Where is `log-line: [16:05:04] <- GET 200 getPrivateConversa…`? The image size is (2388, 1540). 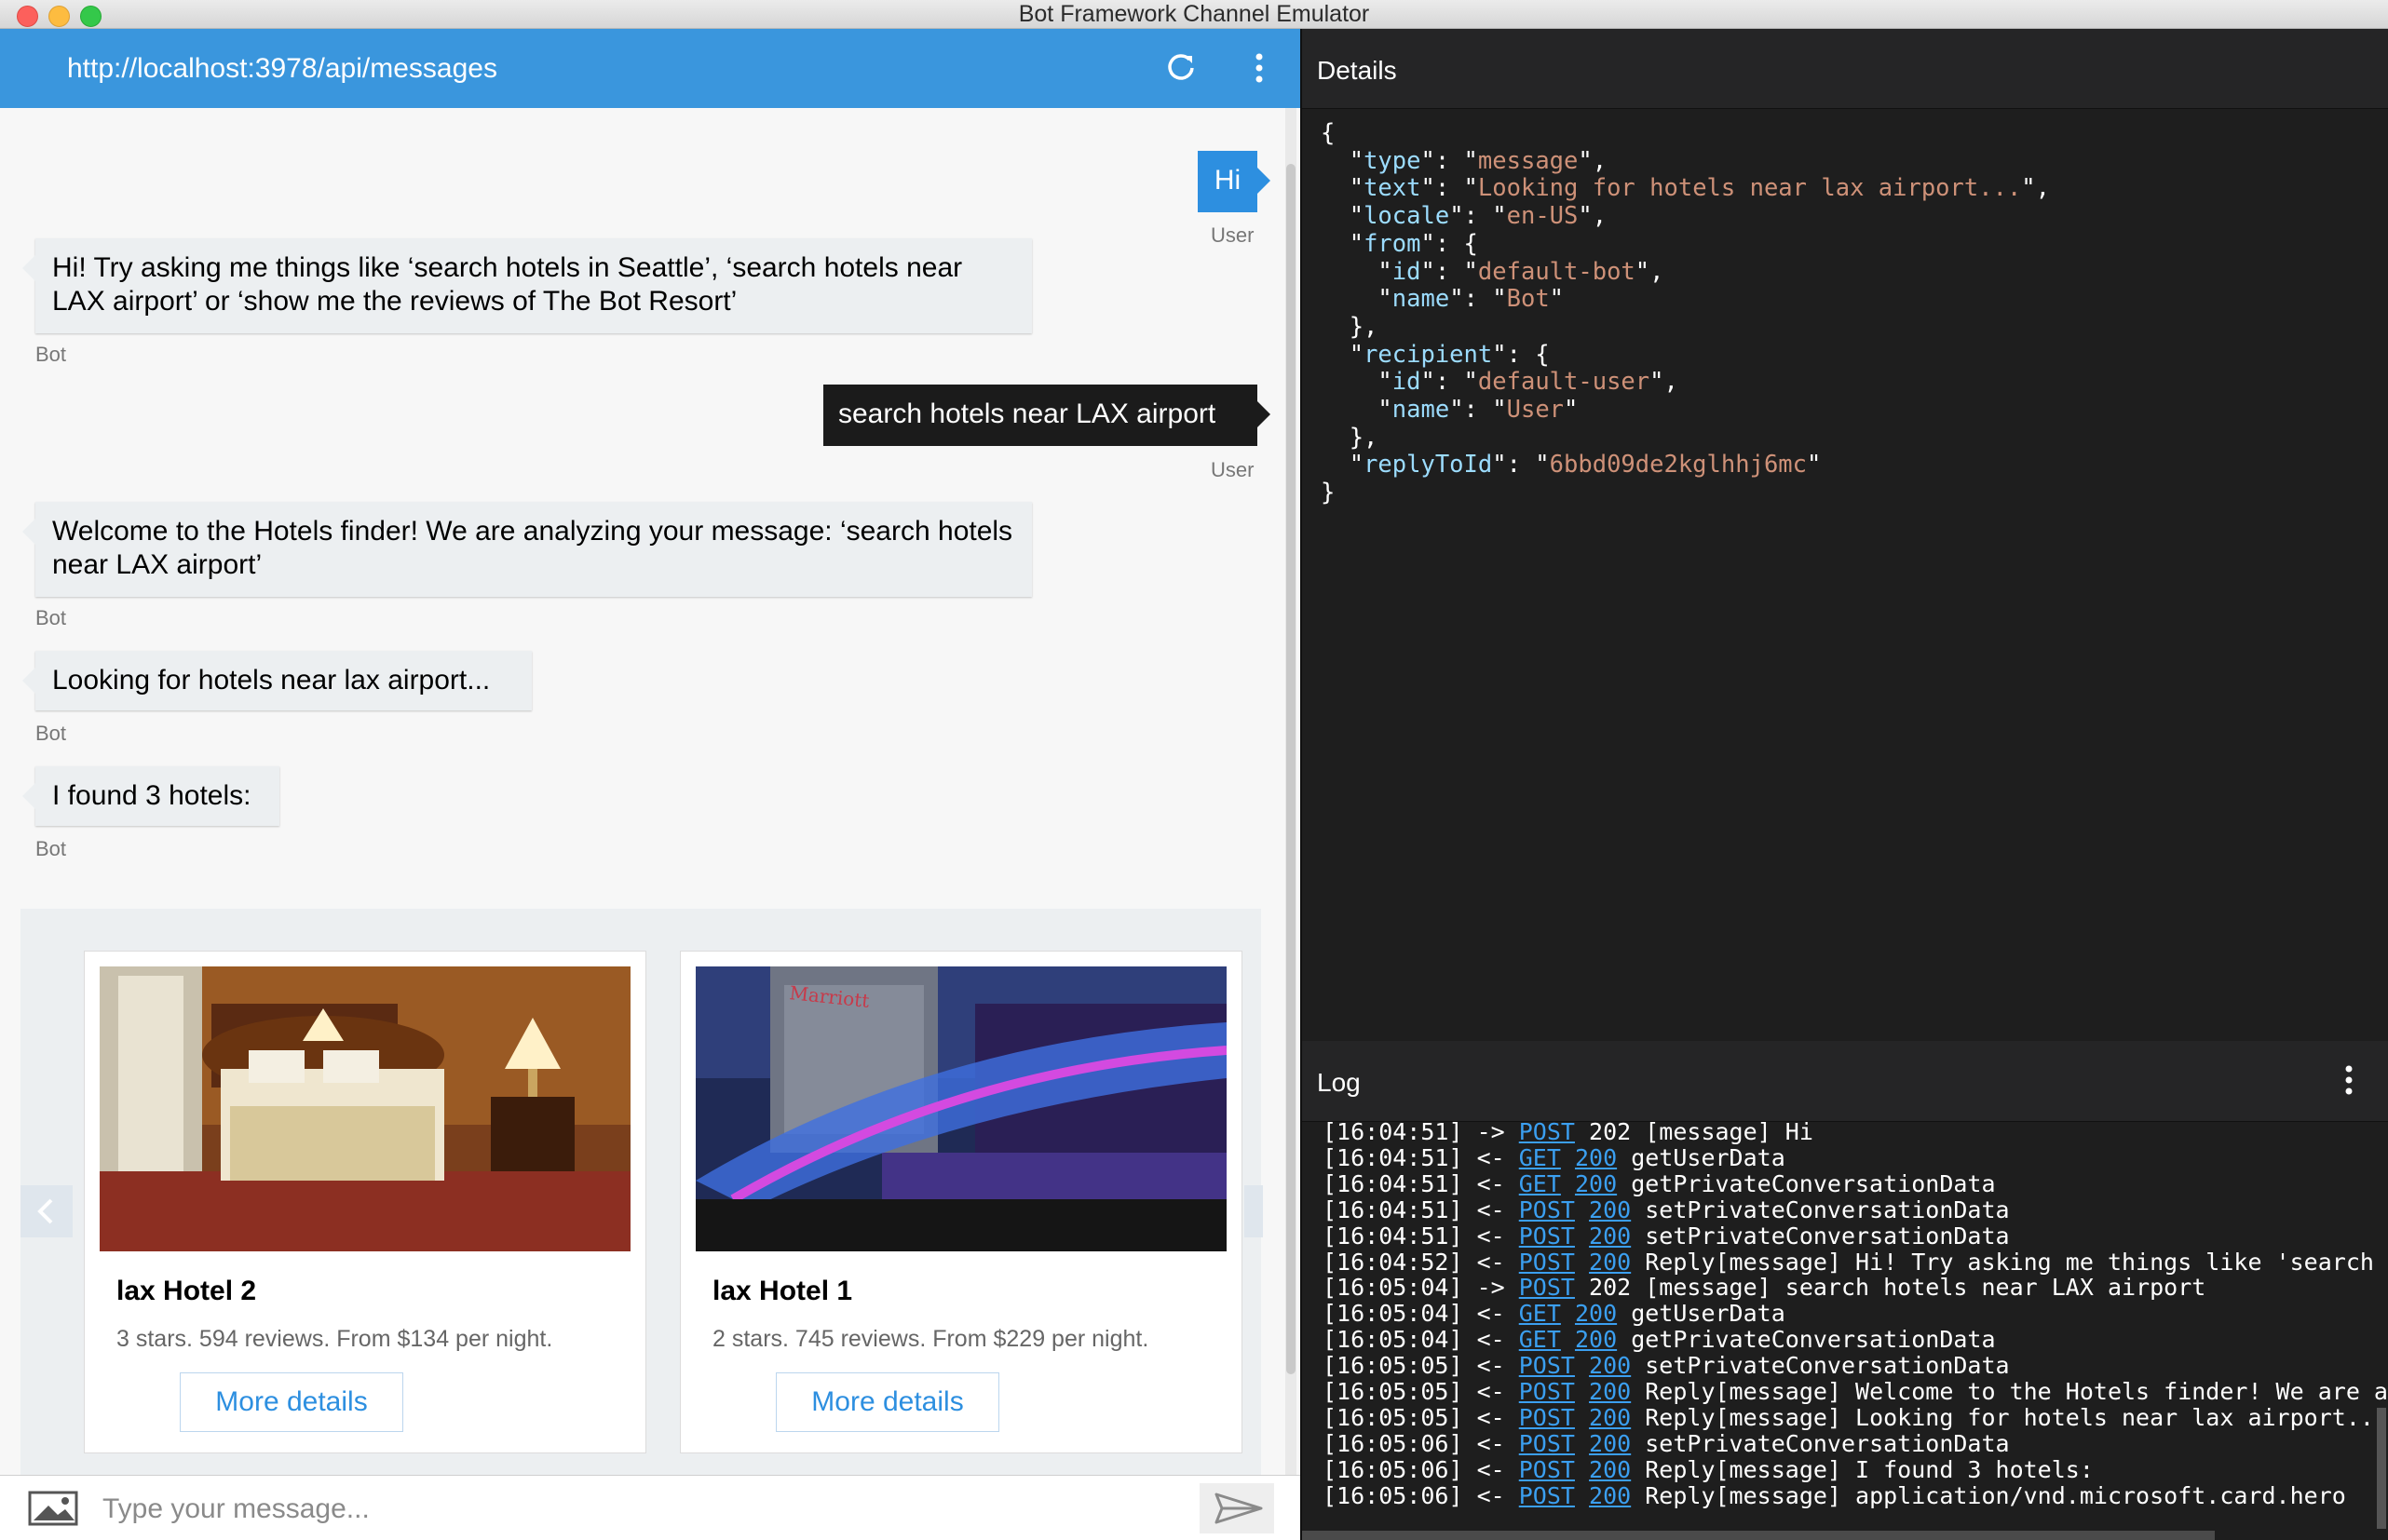
log-line: [16:05:04] <- GET 200 getPrivateConversa… is located at coordinates (1855, 1340).